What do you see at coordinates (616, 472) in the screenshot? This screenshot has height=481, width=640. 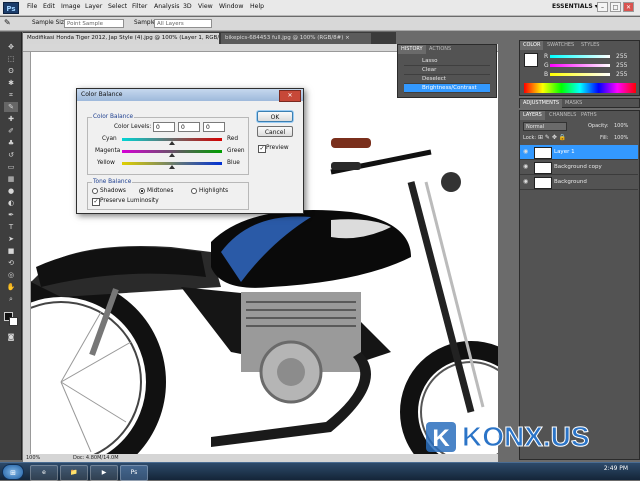 I see `clock: 2:49 PM` at bounding box center [616, 472].